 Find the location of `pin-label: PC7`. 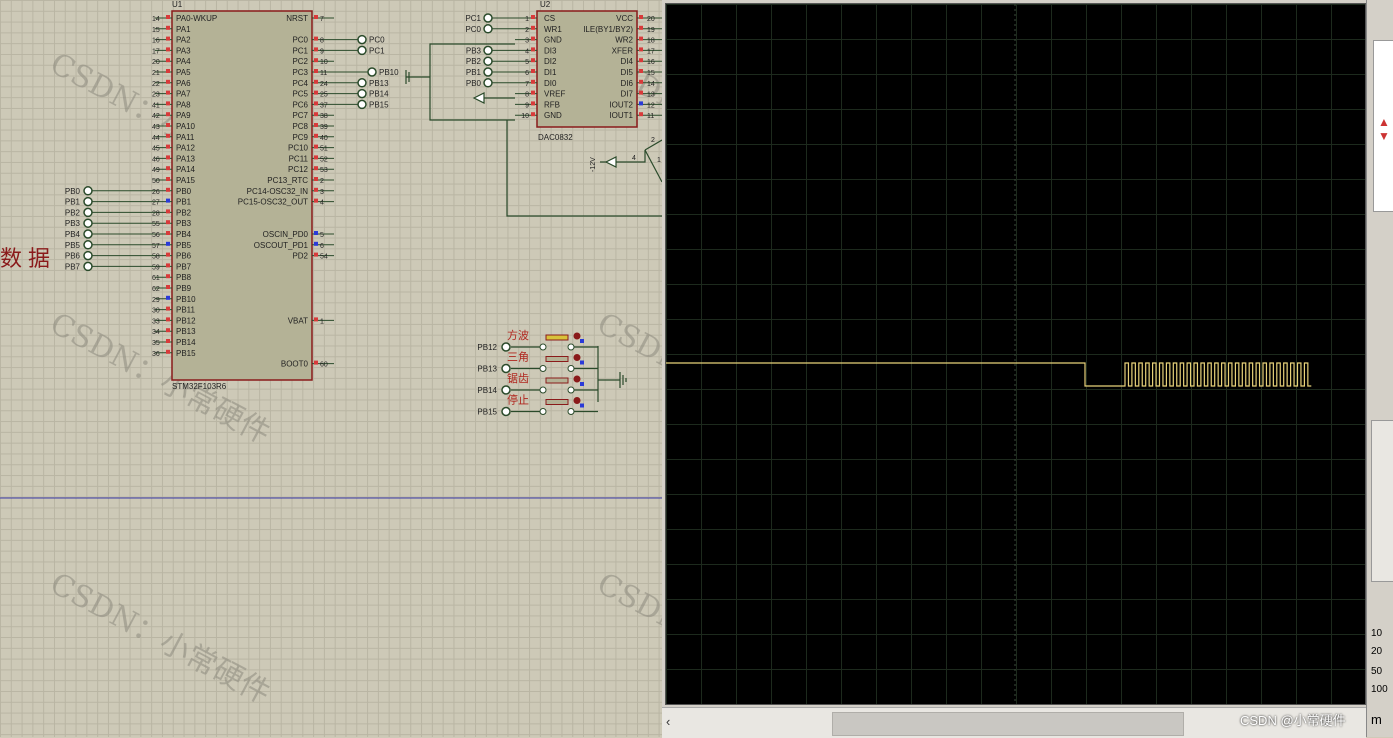

pin-label: PC7 is located at coordinates (300, 115).